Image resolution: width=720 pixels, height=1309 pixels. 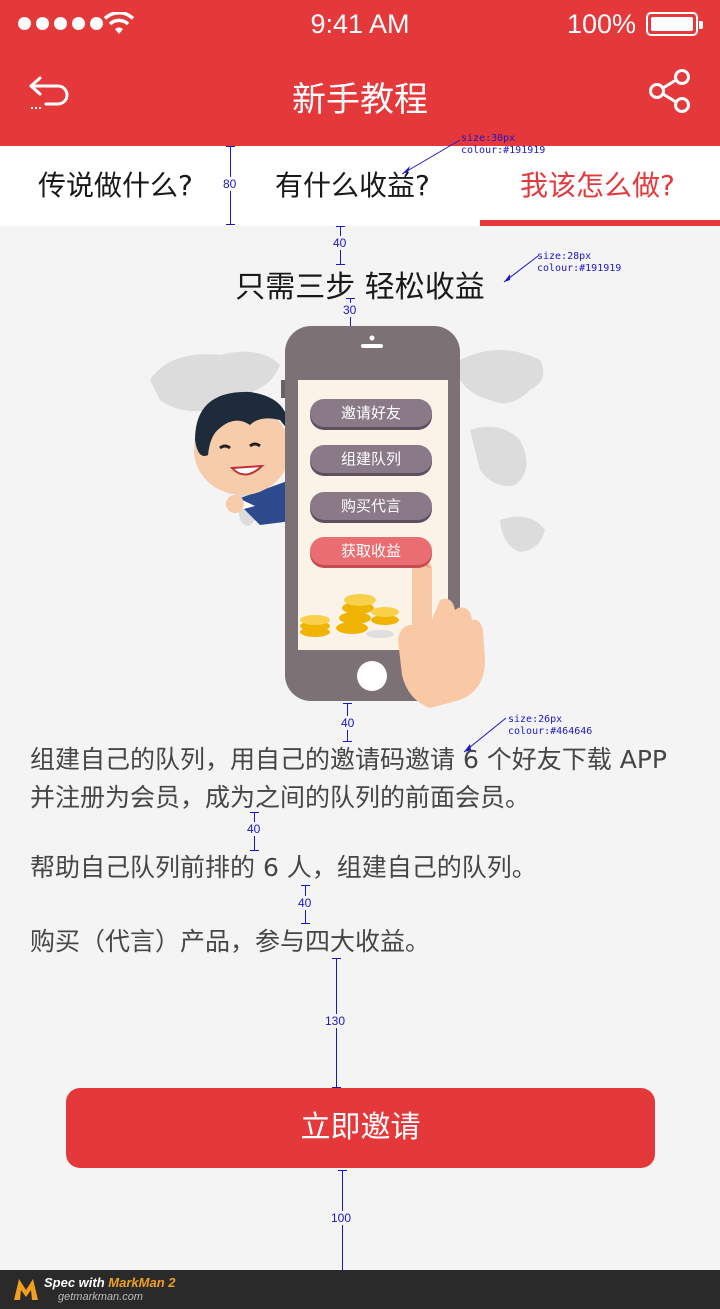 What do you see at coordinates (597, 186) in the screenshot?
I see `tab-how-to-do: 我该怎么做?` at bounding box center [597, 186].